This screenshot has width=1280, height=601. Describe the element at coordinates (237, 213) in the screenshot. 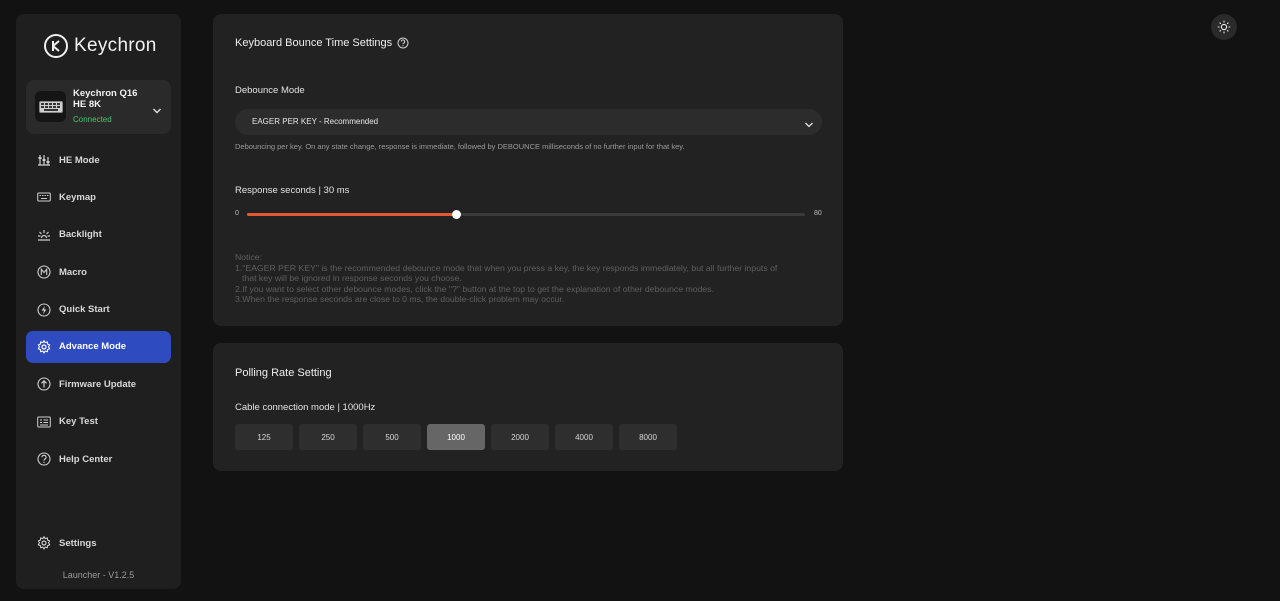

I see `slider-min-label: 0` at that location.